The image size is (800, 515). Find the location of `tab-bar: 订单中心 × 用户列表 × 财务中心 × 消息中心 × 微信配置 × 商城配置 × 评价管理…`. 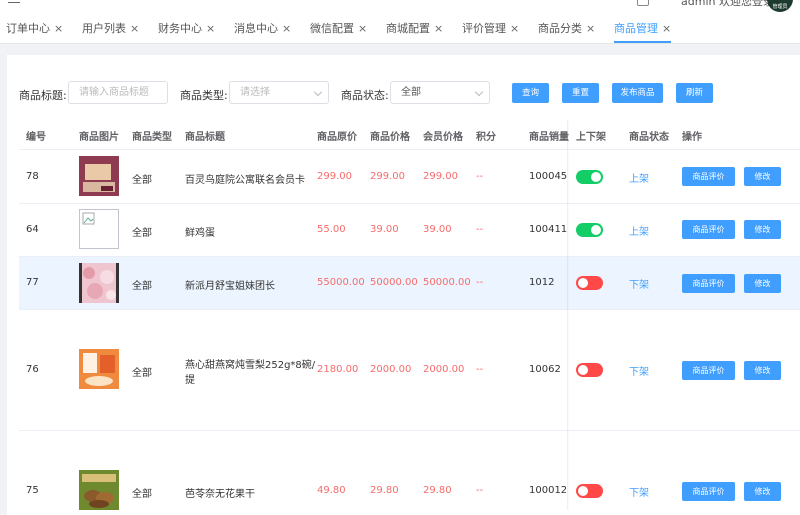

tab-bar: 订单中心 × 用户列表 × 财务中心 × 消息中心 × 微信配置 × 商城配置 × 评价管理… is located at coordinates (400, 29).